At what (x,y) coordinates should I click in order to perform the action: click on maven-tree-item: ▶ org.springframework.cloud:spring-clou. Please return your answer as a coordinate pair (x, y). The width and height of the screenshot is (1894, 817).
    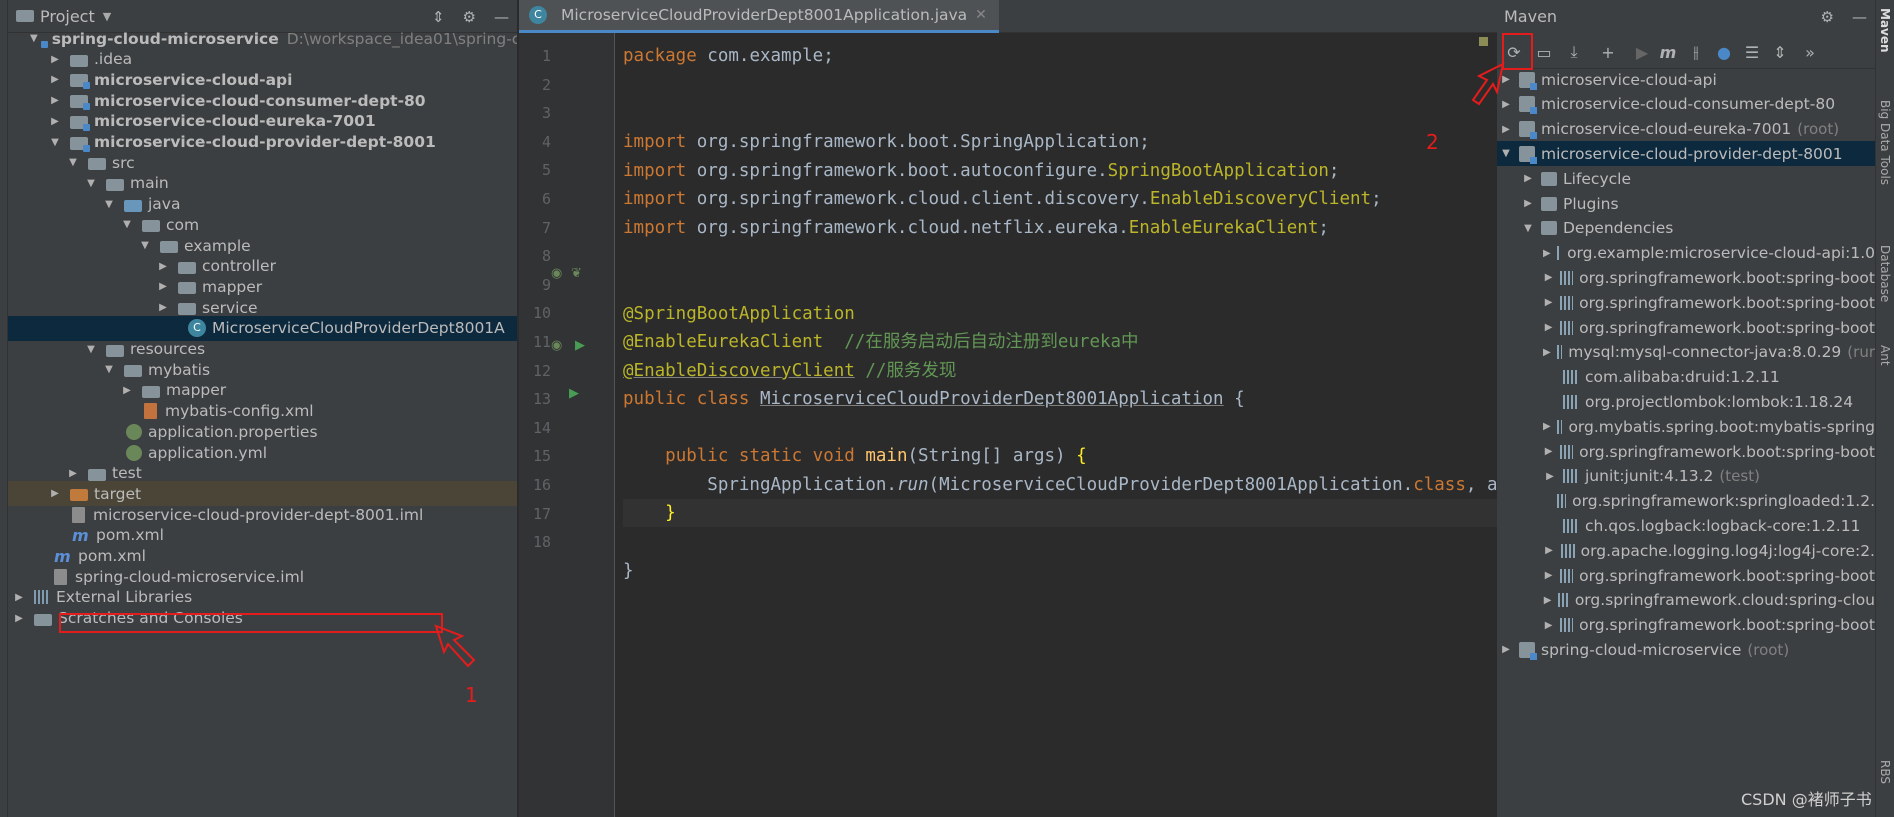
    Looking at the image, I should click on (1686, 600).